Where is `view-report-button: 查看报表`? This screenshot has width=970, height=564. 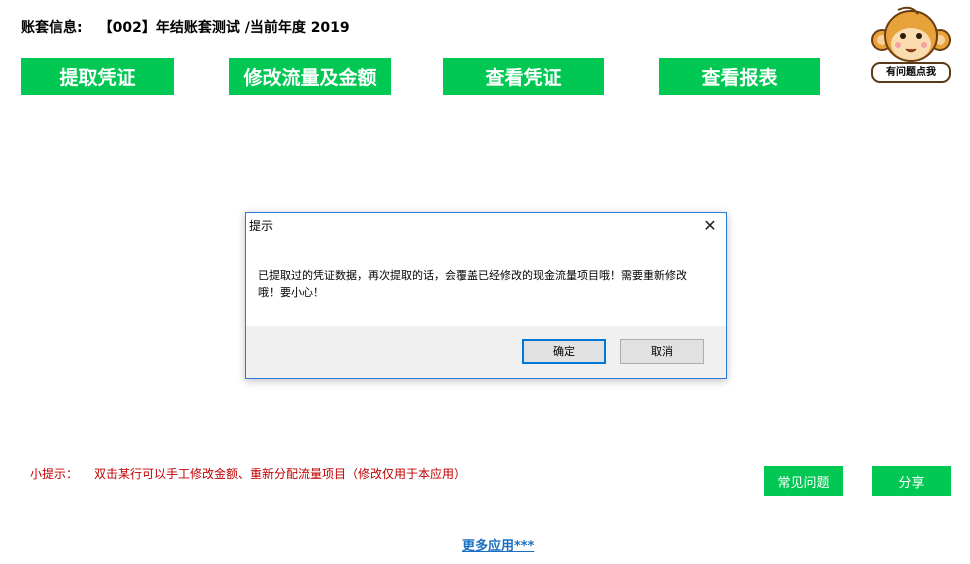 view-report-button: 查看报表 is located at coordinates (739, 76).